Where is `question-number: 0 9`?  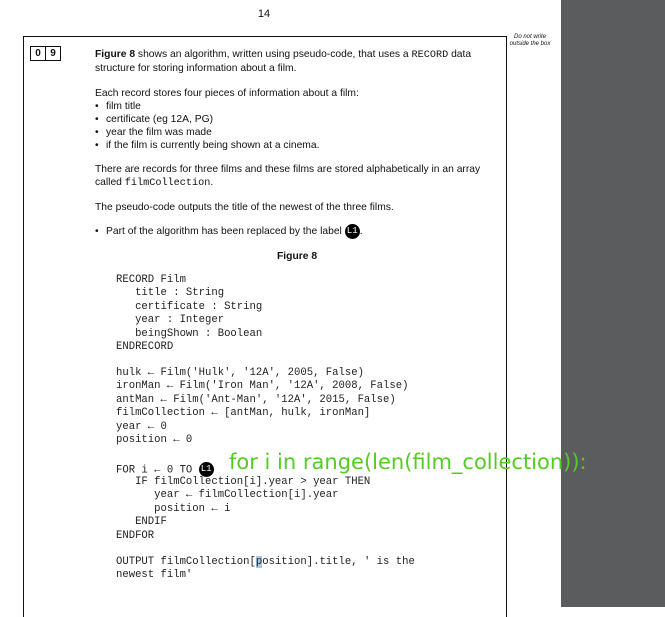
question-number: 0 9 is located at coordinates (45, 53).